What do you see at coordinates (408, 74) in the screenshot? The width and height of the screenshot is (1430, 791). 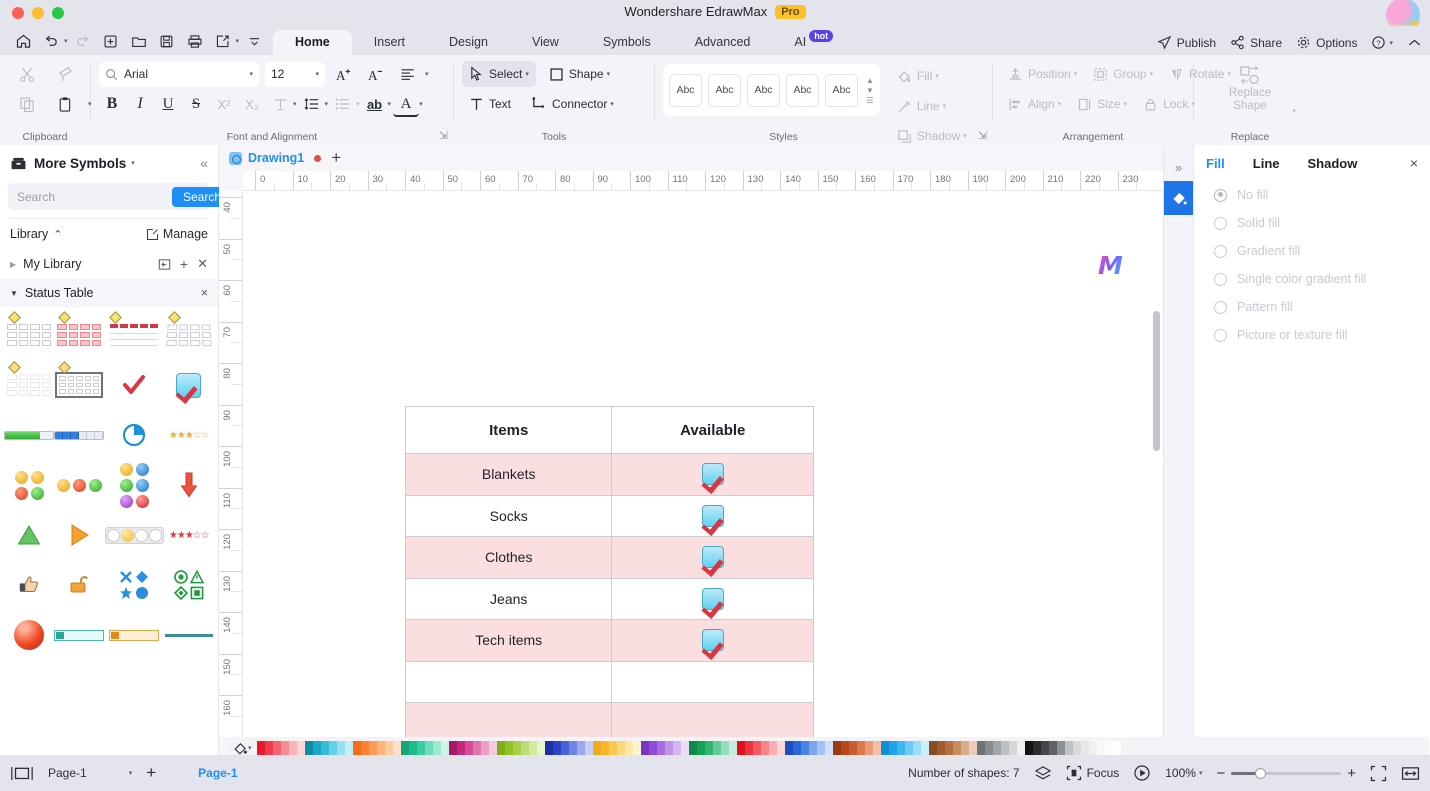 I see `paragraph-align-icon` at bounding box center [408, 74].